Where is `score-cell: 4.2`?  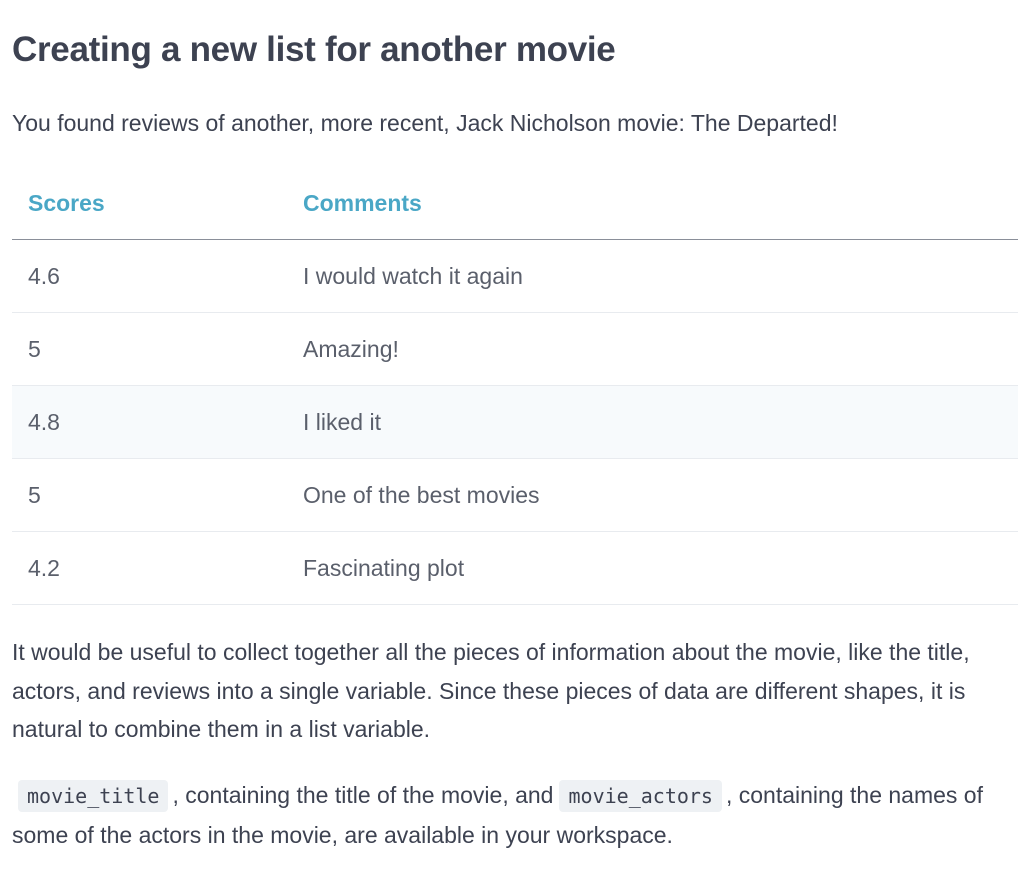
score-cell: 4.2 is located at coordinates (157, 568).